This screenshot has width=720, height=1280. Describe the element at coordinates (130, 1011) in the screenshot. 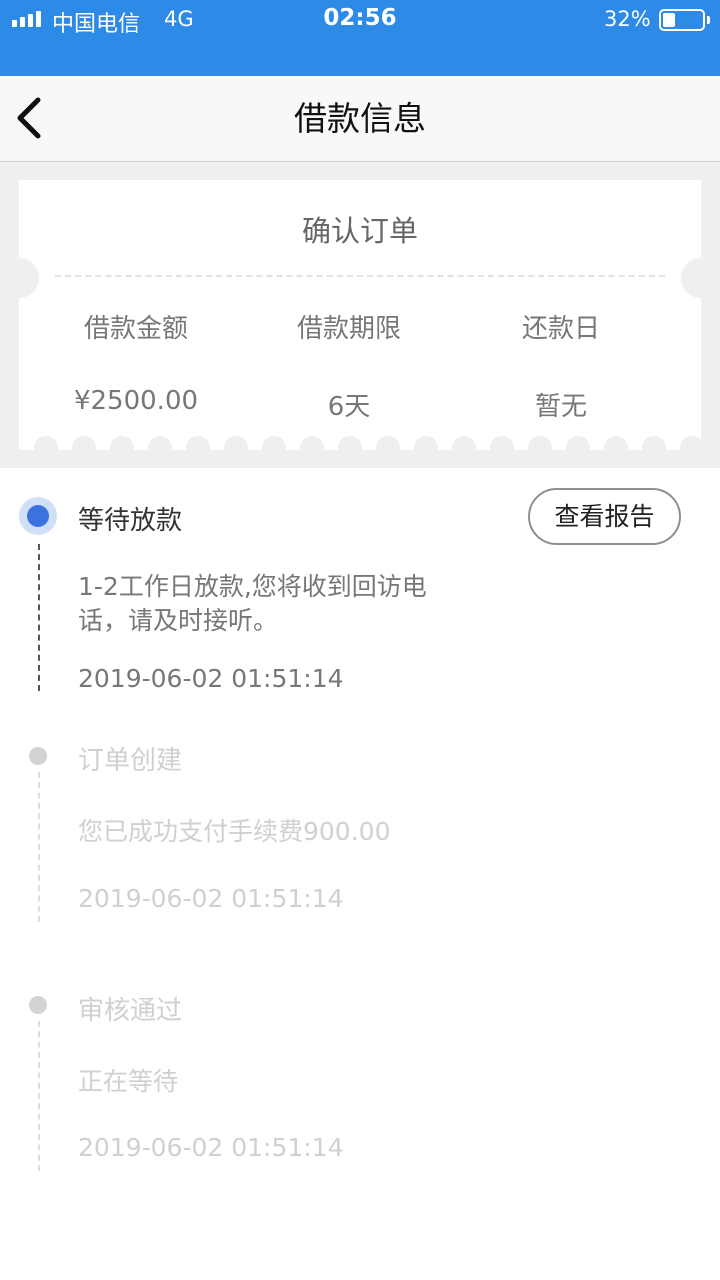

I see `step-title: 审核通过` at that location.